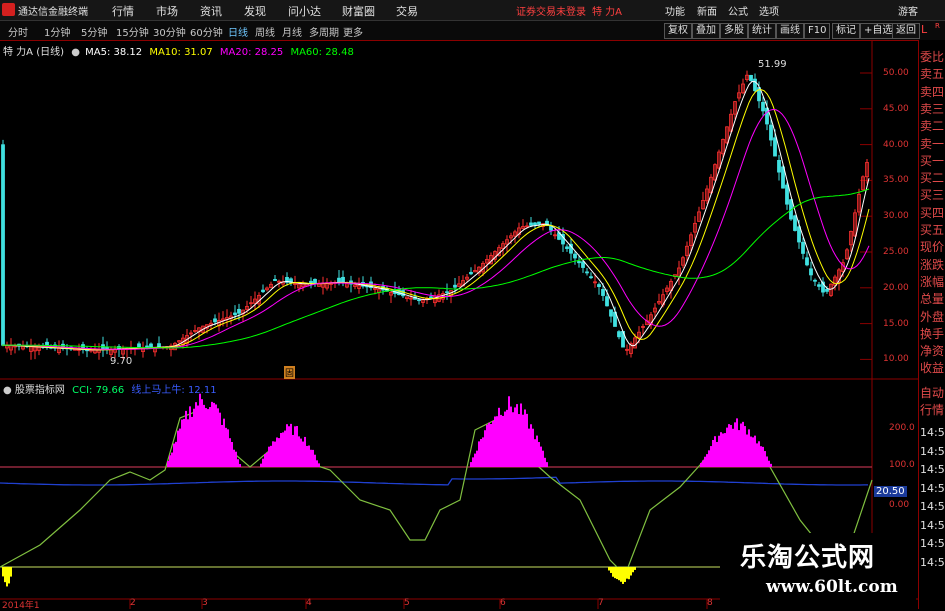 This screenshot has height=611, width=945. What do you see at coordinates (762, 31) in the screenshot?
I see `stats-button: 统计` at bounding box center [762, 31].